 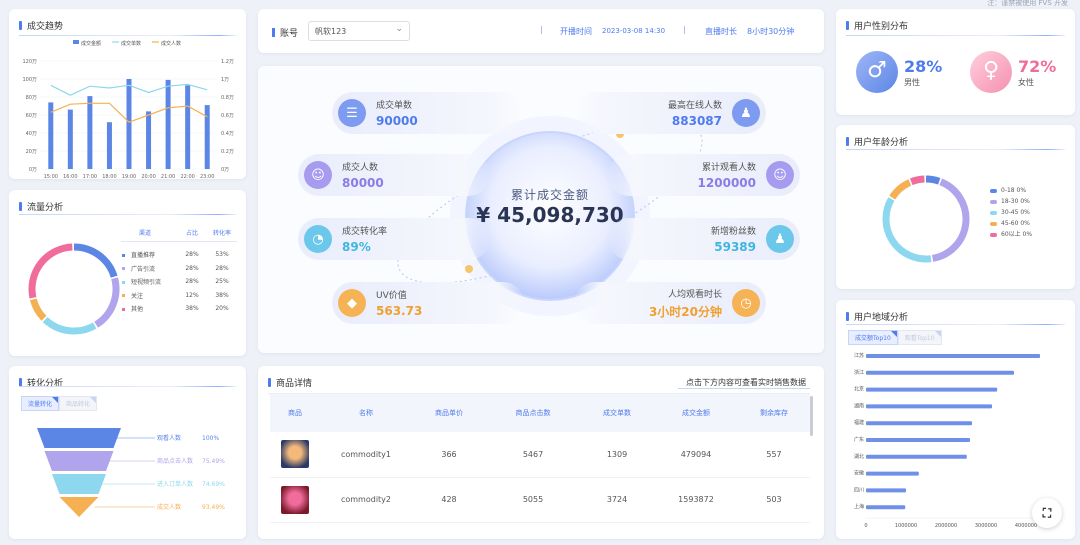 What do you see at coordinates (733, 232) in the screenshot?
I see `stat-label: 新增粉丝数` at bounding box center [733, 232].